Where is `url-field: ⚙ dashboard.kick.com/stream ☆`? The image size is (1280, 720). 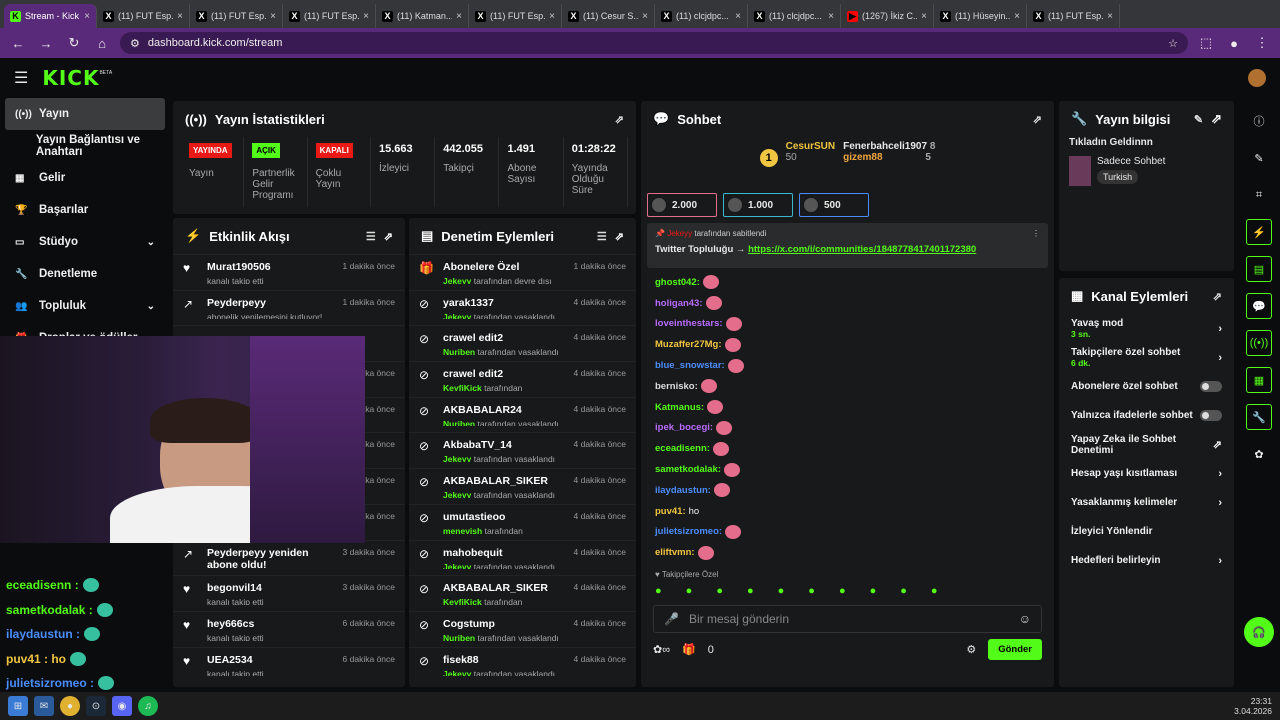
url-field: ⚙ dashboard.kick.com/stream ☆ is located at coordinates (654, 43).